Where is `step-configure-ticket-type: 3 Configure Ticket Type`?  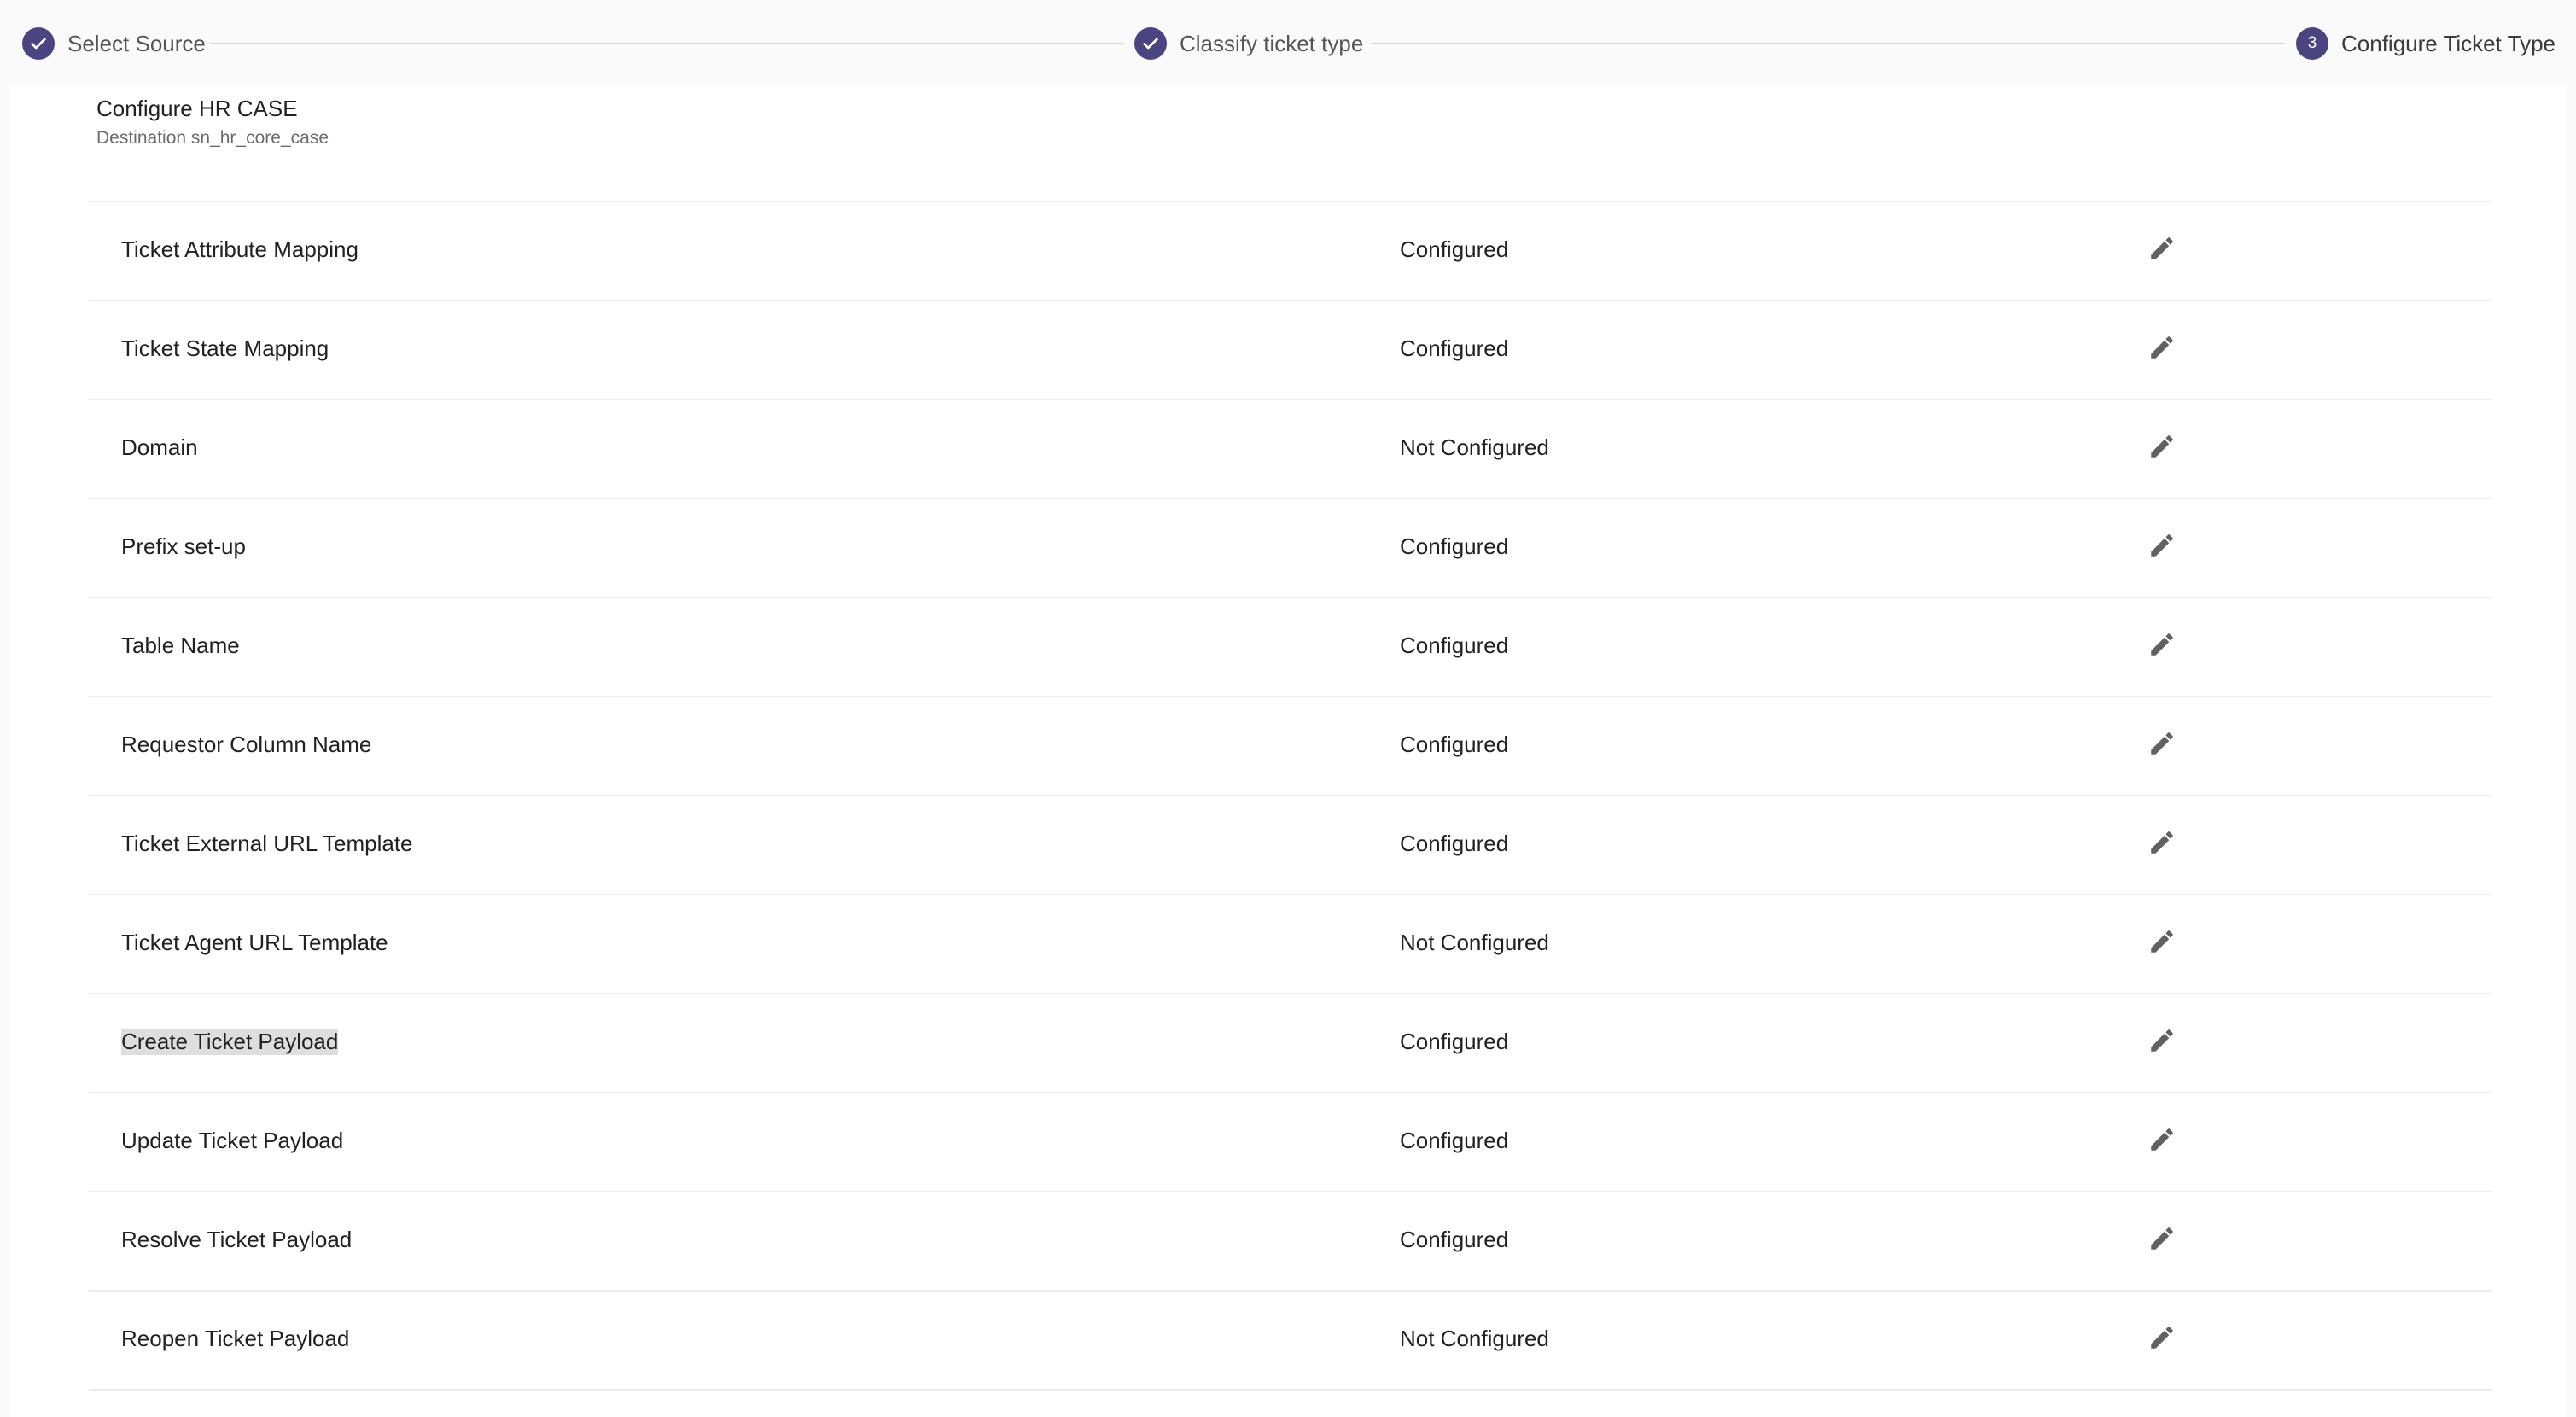
step-configure-ticket-type: 3 Configure Ticket Type is located at coordinates (2426, 43).